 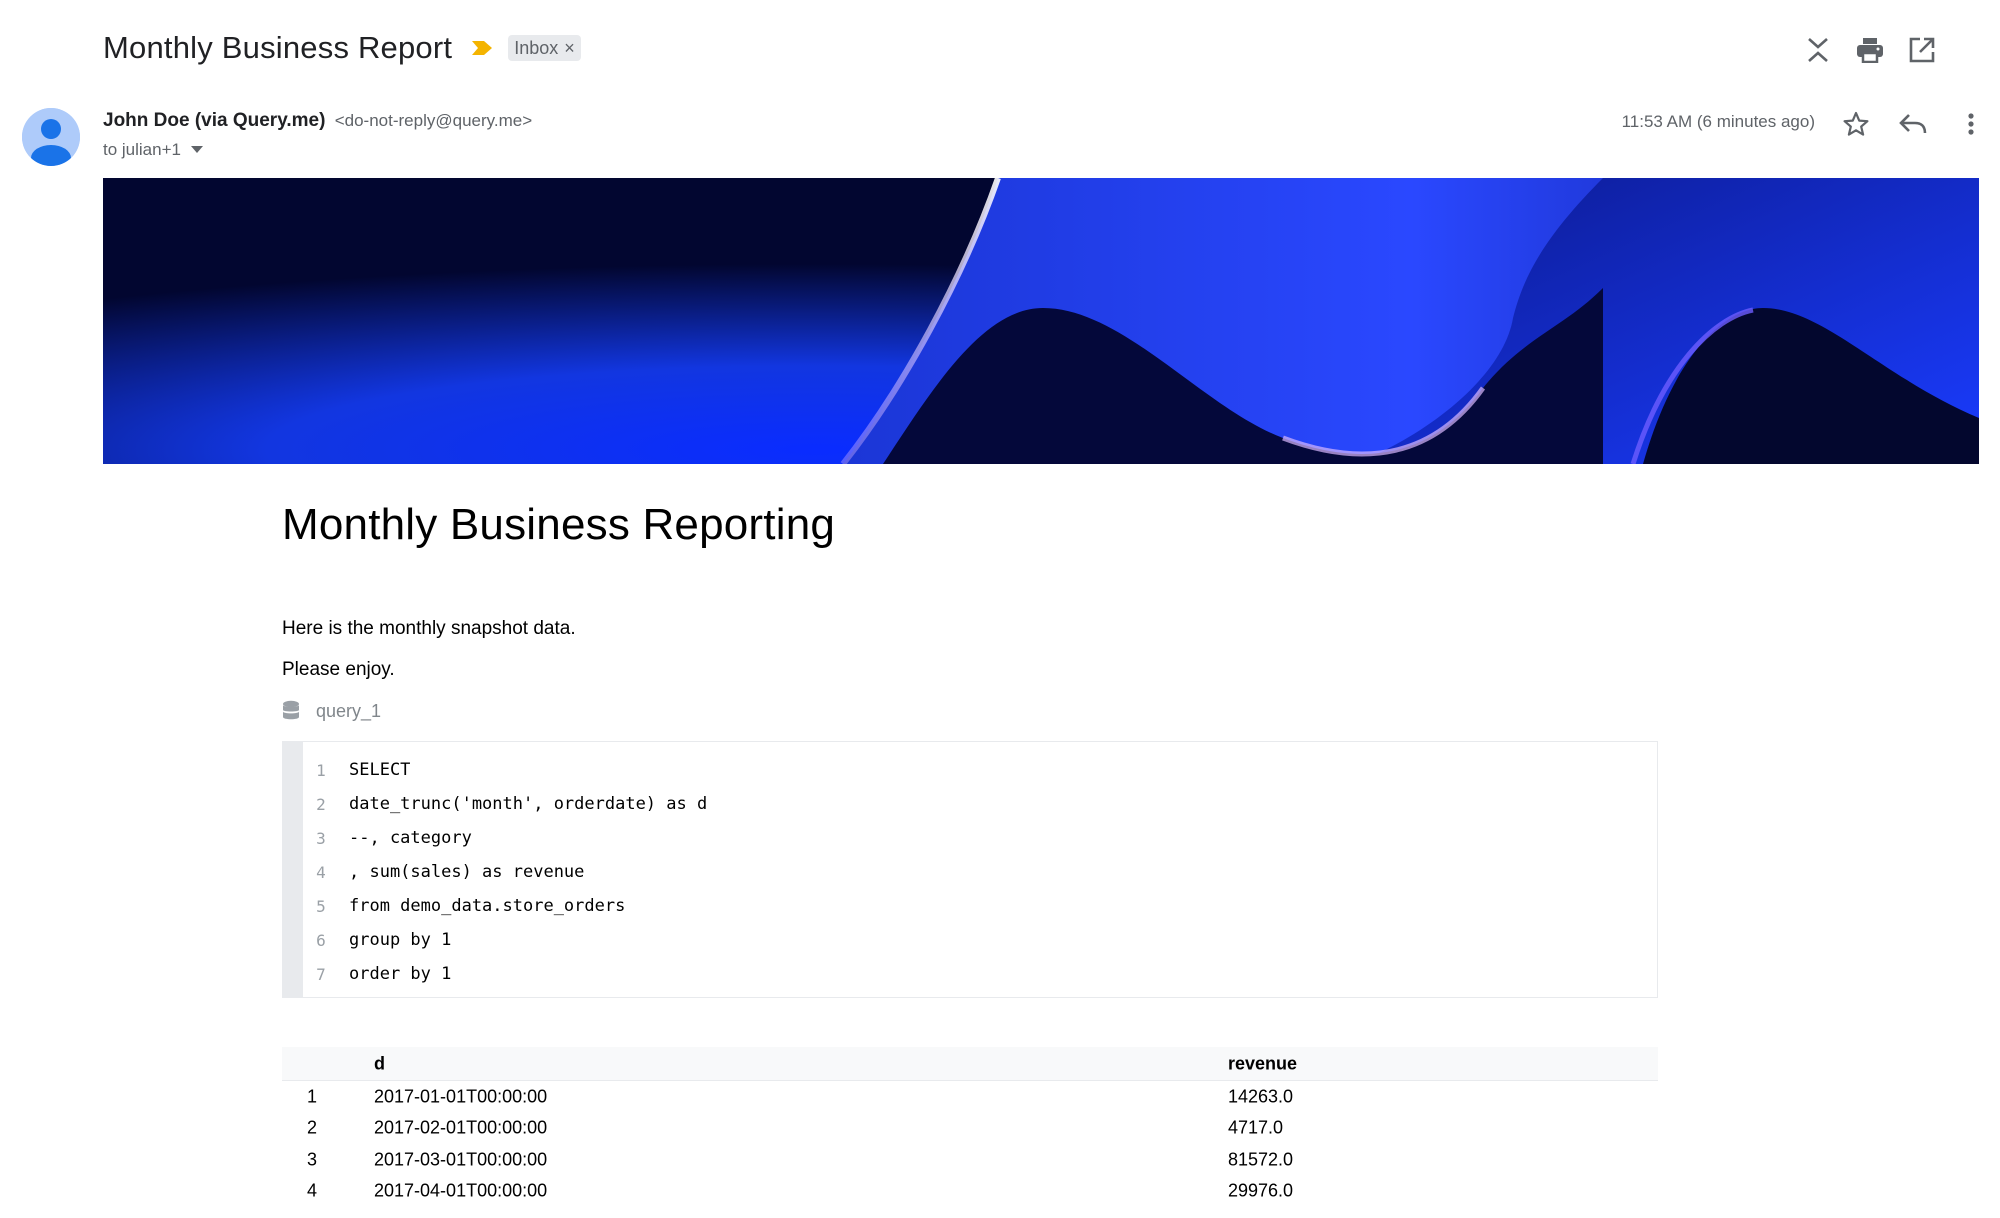 What do you see at coordinates (471, 906) in the screenshot?
I see `code-line: 5 from demo_data.store_orders` at bounding box center [471, 906].